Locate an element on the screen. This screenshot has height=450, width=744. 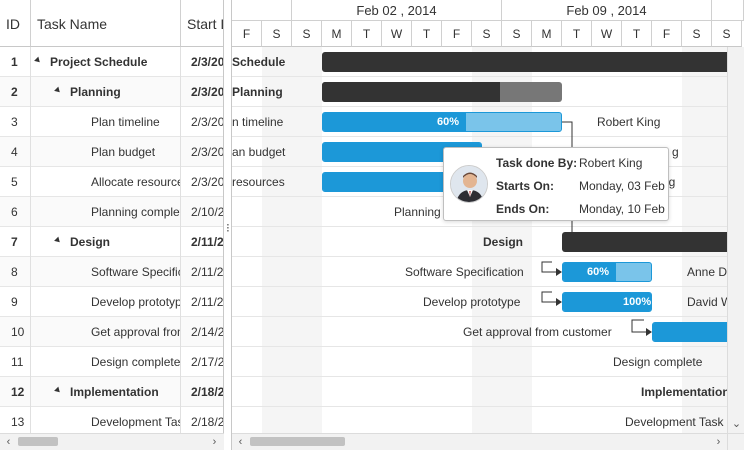
task-name-text: Development Task is located at coordinates (136, 422).